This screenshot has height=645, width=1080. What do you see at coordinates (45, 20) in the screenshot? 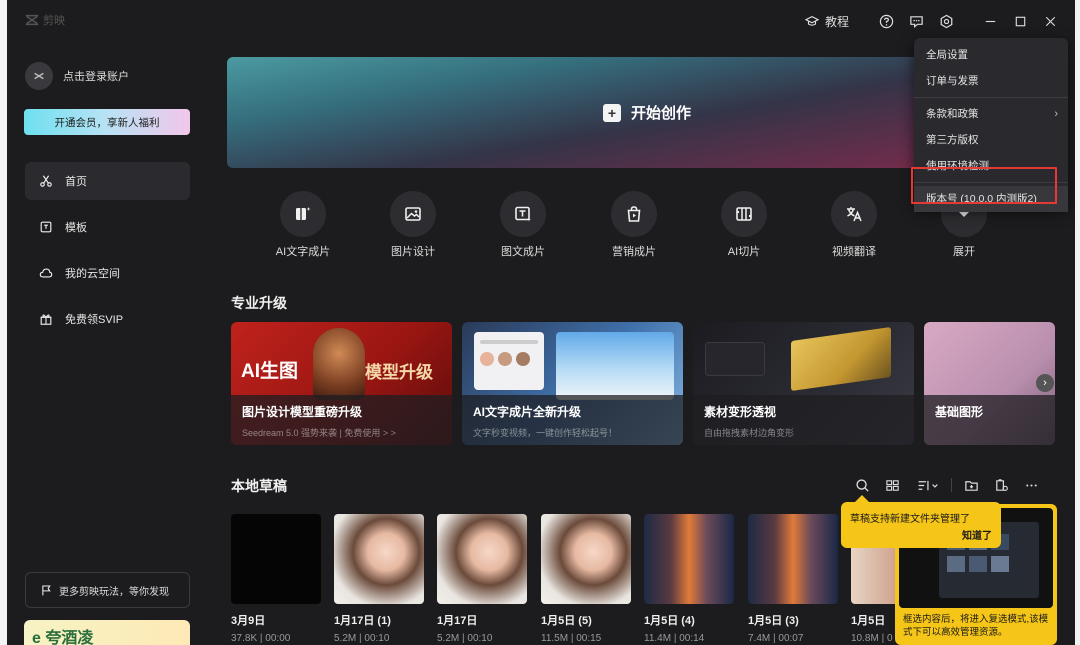
I see `app-logo: 剪映` at bounding box center [45, 20].